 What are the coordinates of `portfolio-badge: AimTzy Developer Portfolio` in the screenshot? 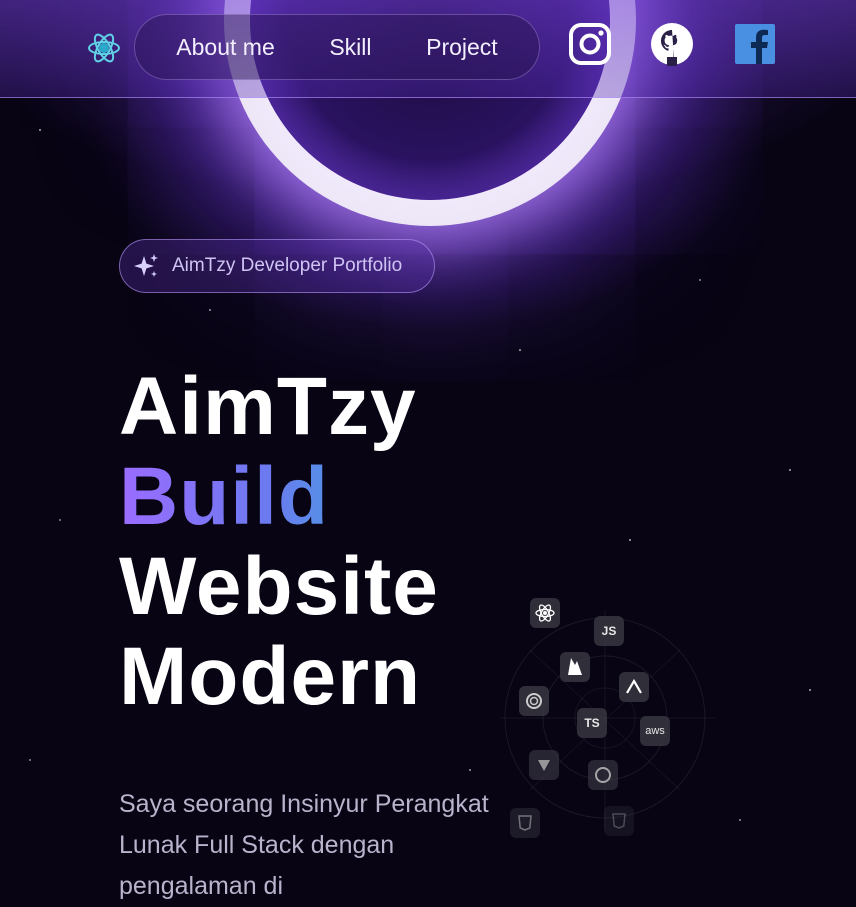 It's located at (277, 266).